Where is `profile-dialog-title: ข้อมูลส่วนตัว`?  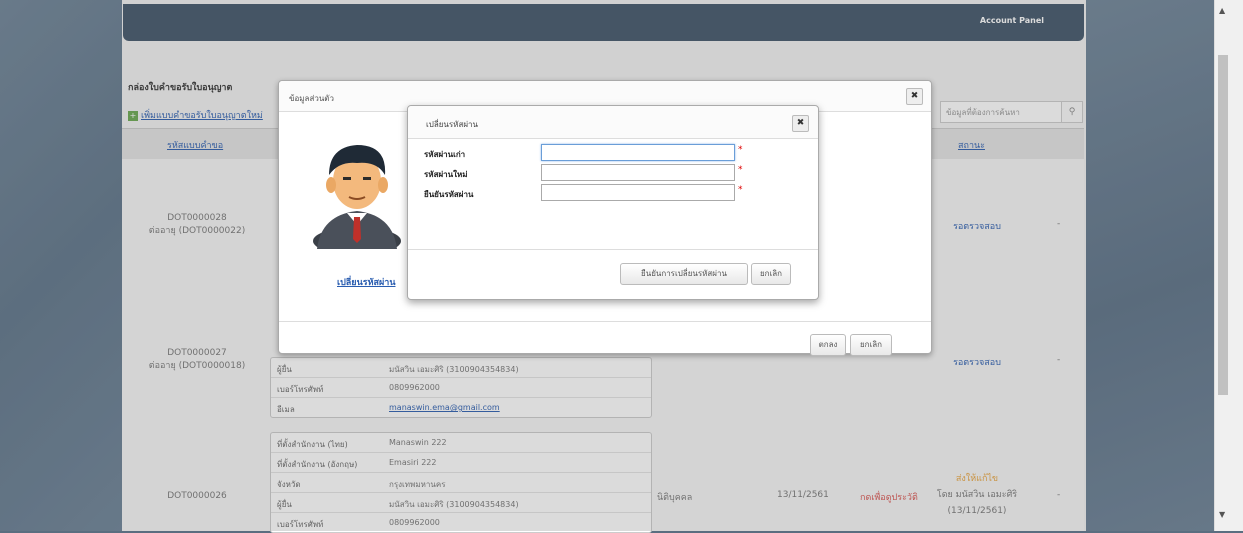
profile-dialog-title: ข้อมูลส่วนตัว is located at coordinates (311, 98).